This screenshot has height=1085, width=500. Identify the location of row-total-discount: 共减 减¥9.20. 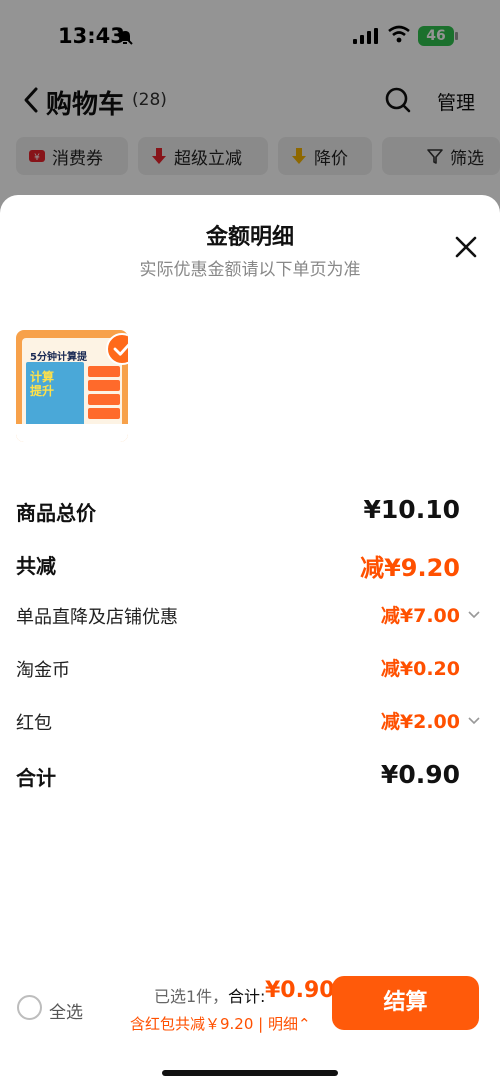
(250, 564).